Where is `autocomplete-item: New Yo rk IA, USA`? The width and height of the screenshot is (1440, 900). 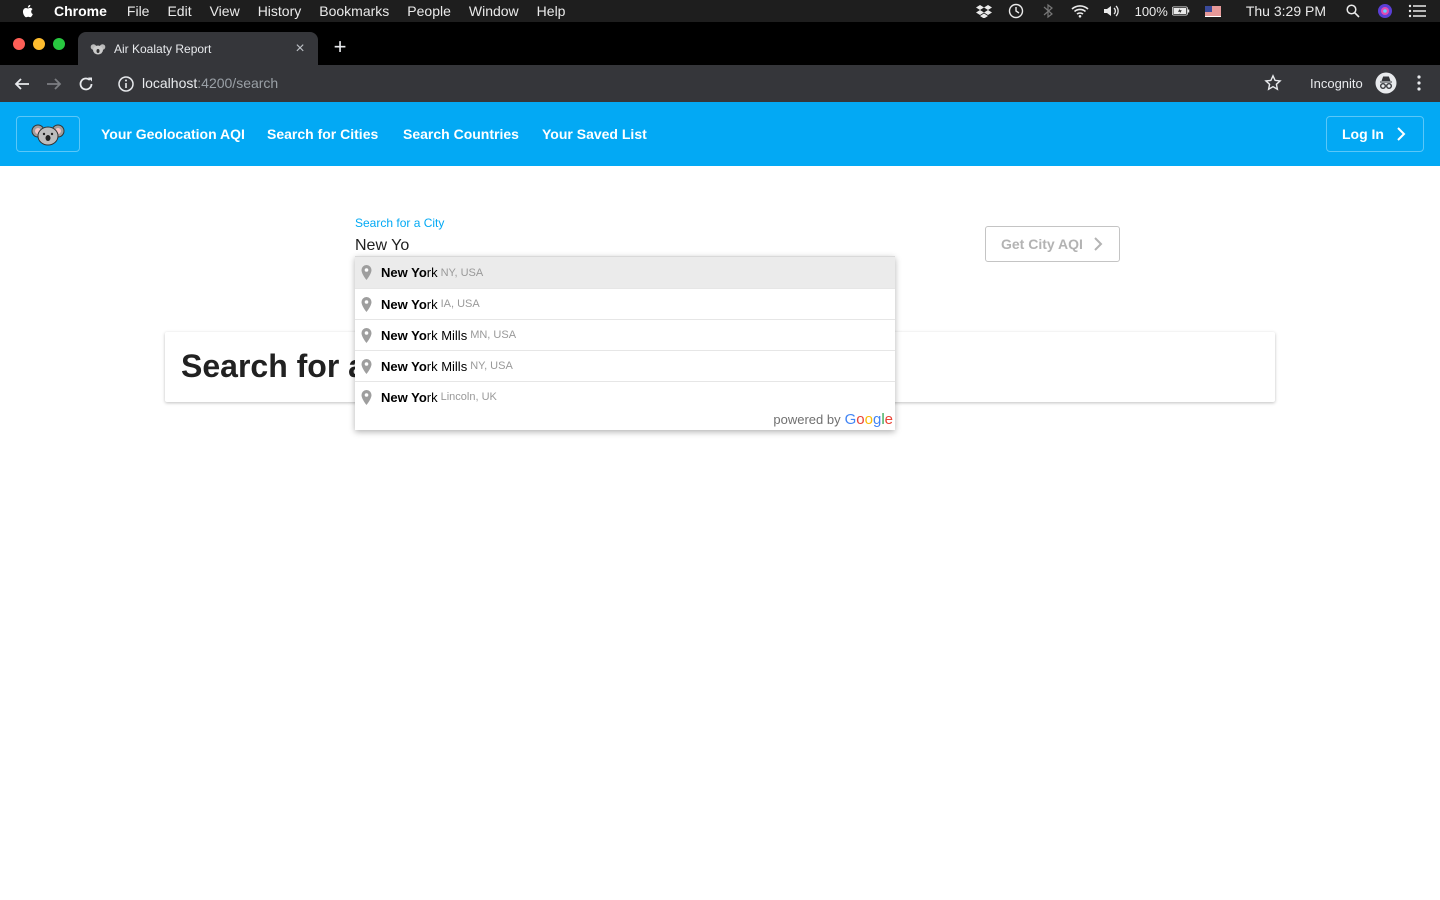
autocomplete-item: New Yo rk IA, USA is located at coordinates (625, 303).